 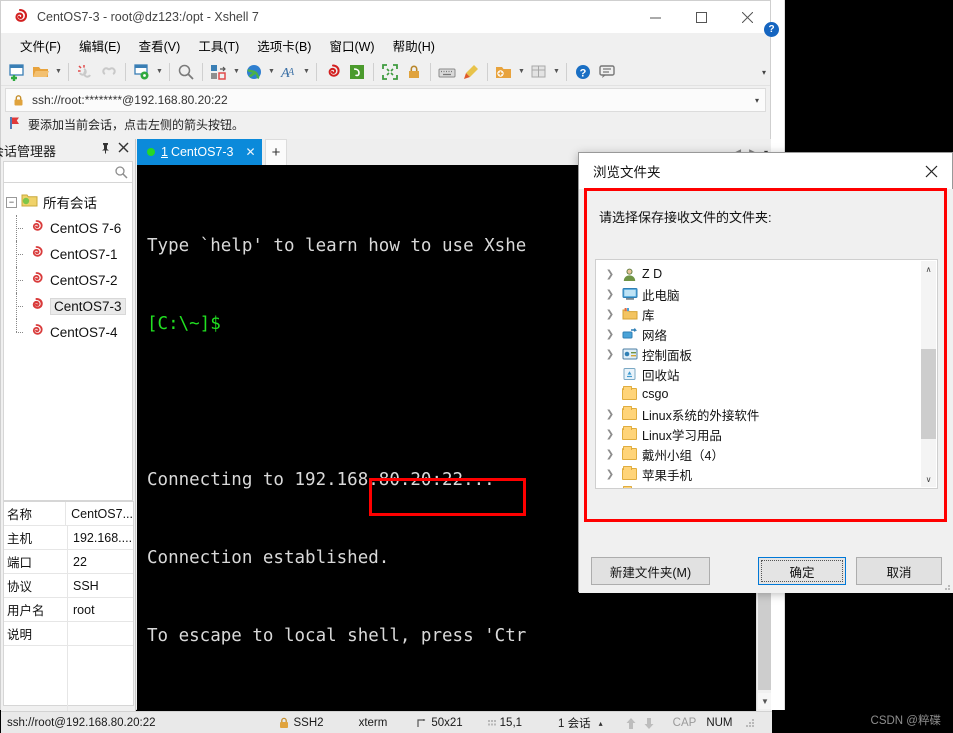 What do you see at coordinates (521, 72) in the screenshot?
I see `add-folder-caret-down-icon: ▼` at bounding box center [521, 72].